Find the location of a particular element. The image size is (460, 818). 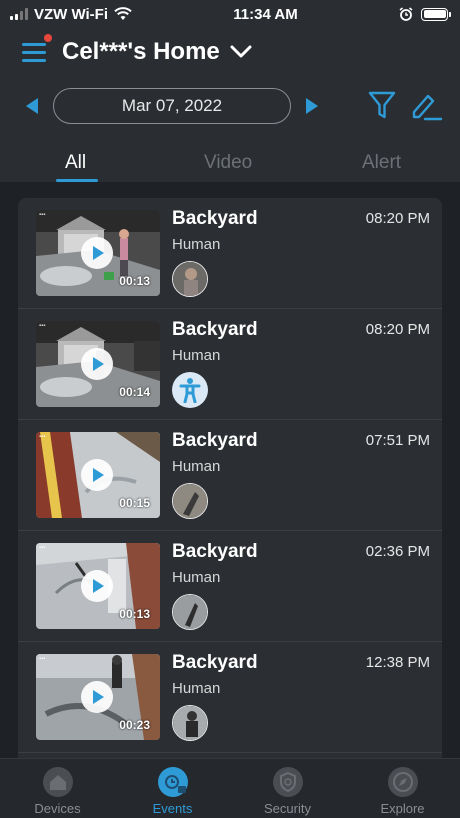

next-day-icon is located at coordinates (312, 106).